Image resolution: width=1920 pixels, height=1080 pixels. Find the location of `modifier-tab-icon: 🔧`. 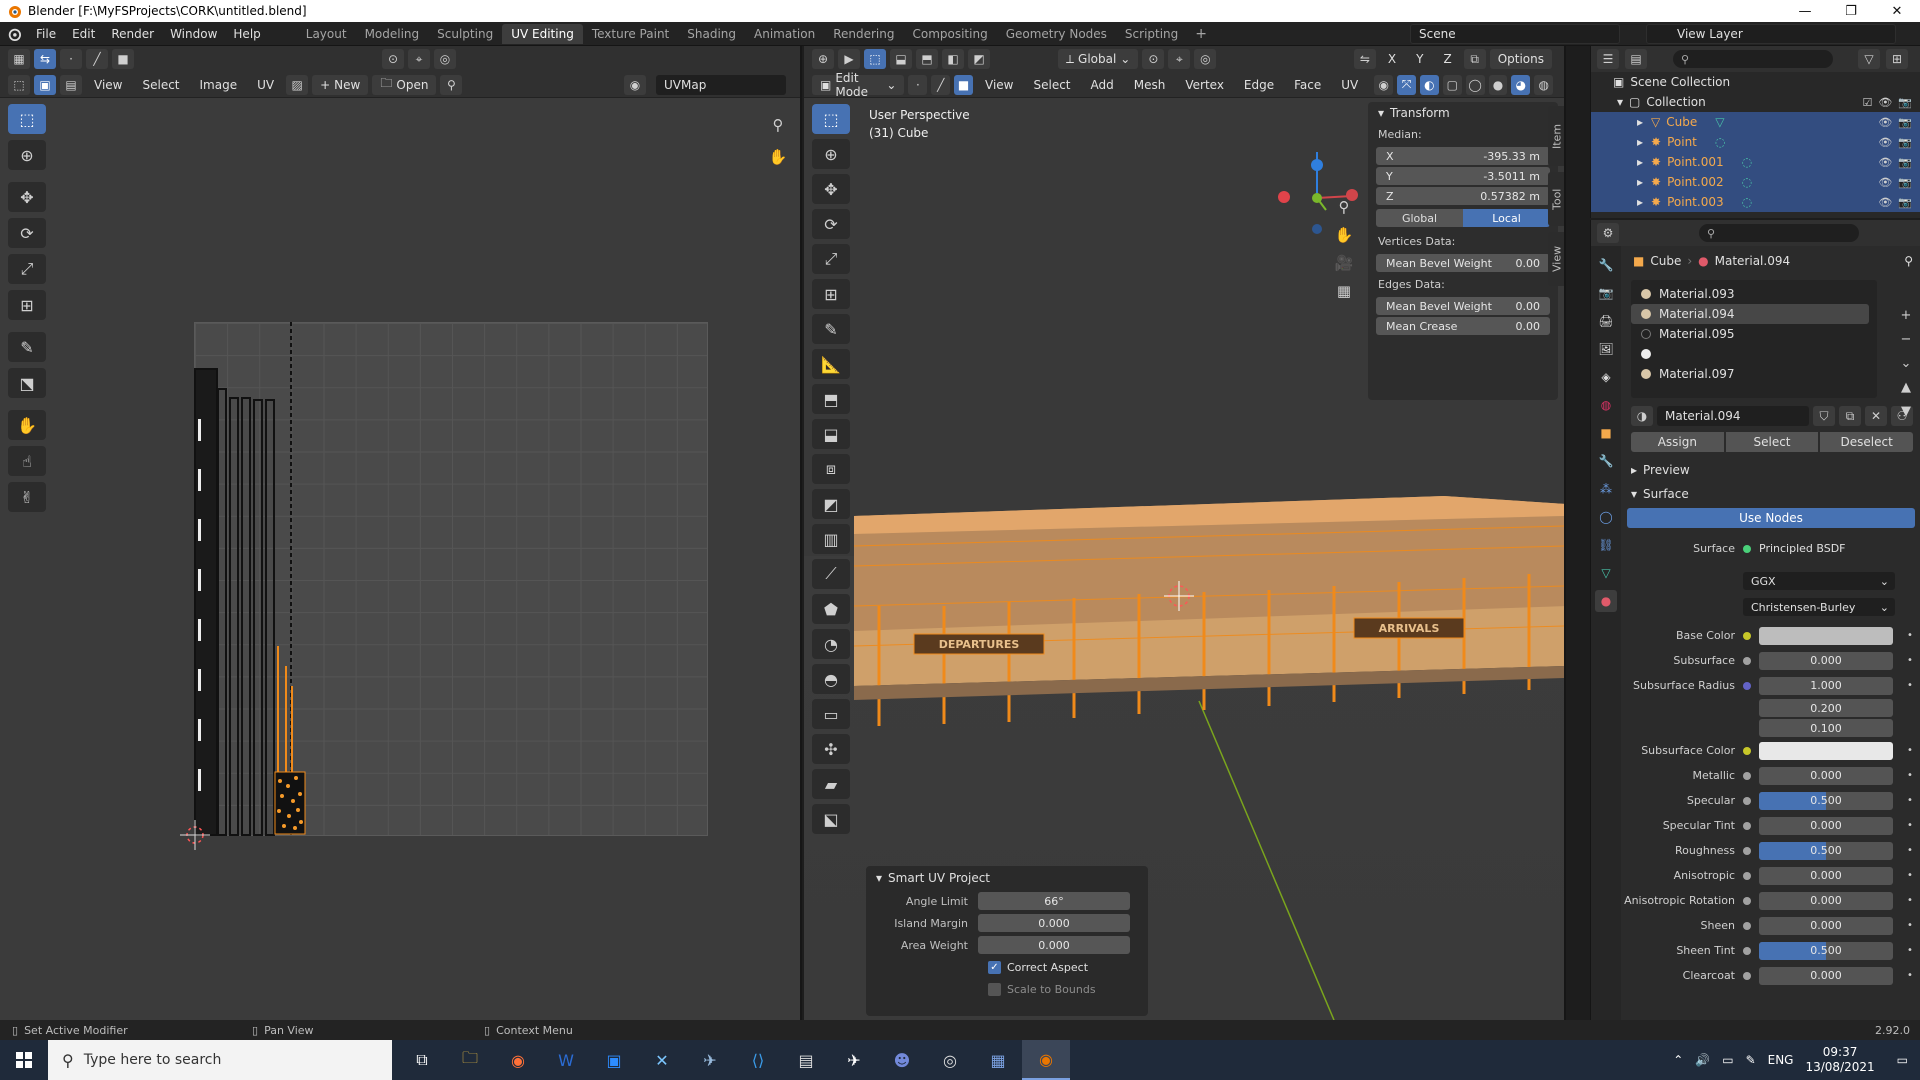

modifier-tab-icon: 🔧 is located at coordinates (1606, 461).